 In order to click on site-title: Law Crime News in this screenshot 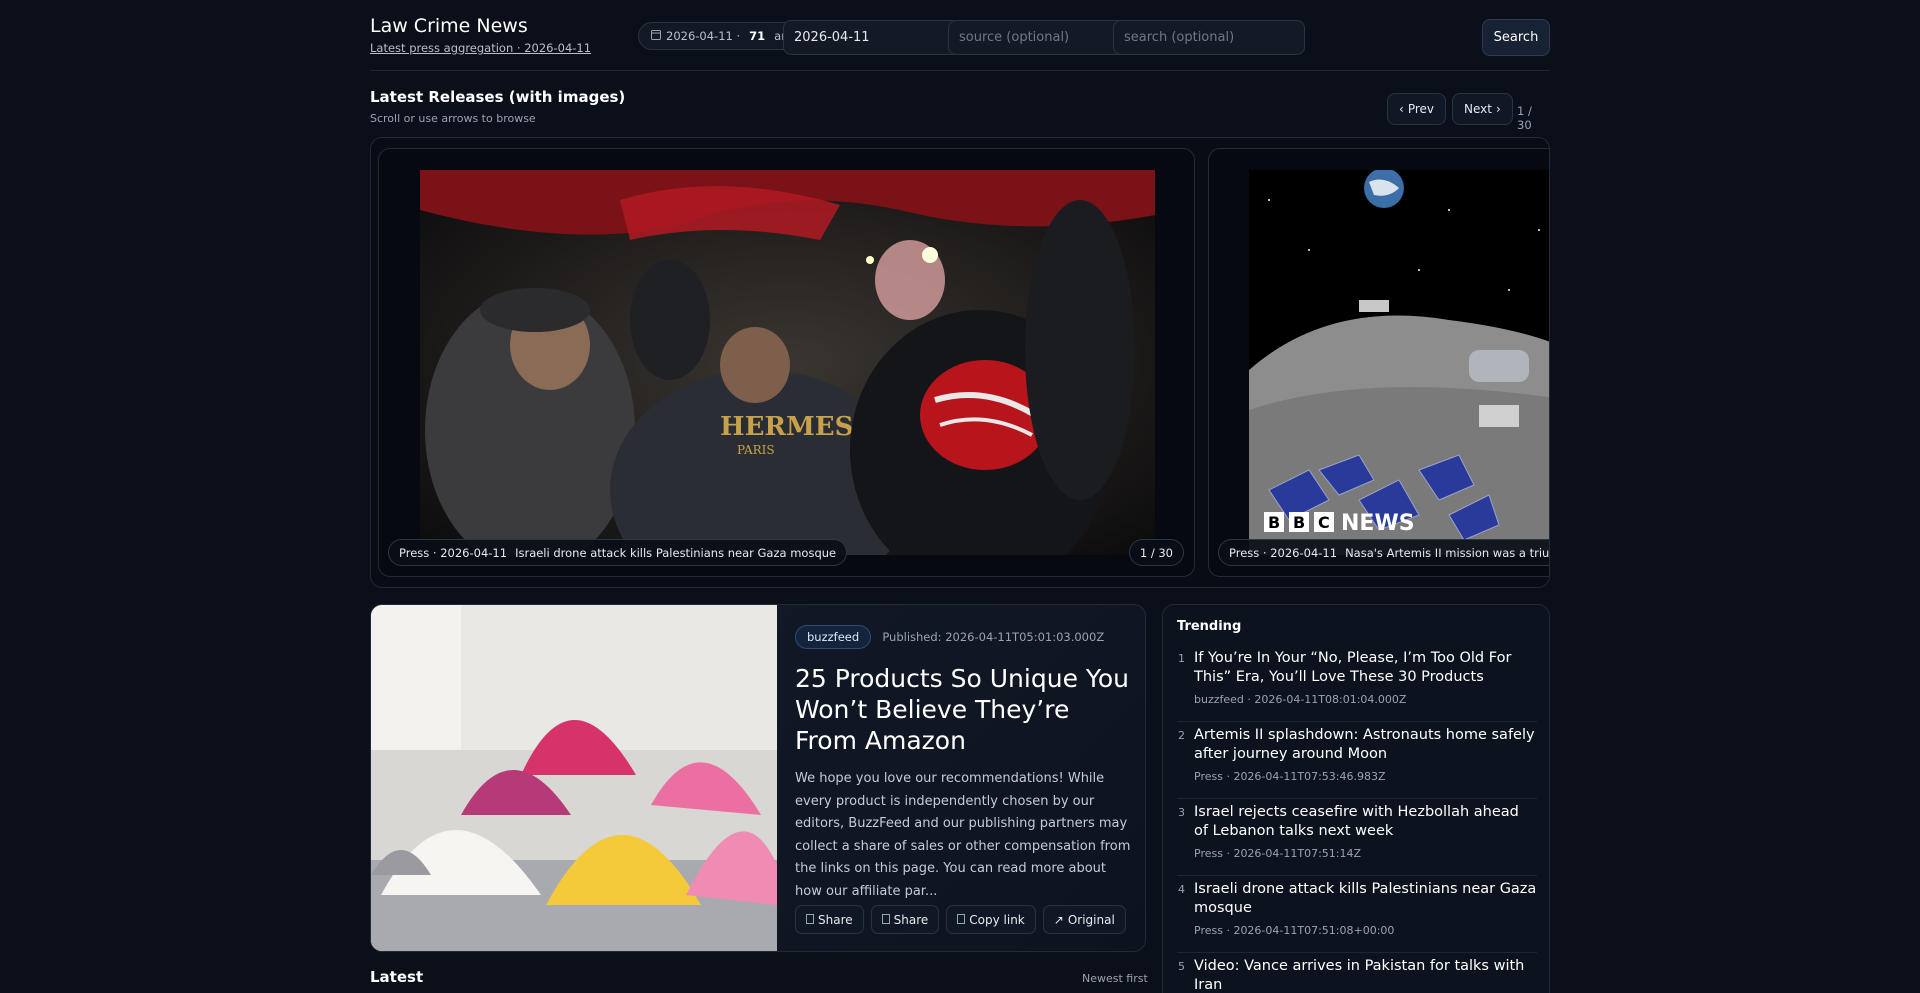, I will do `click(449, 26)`.